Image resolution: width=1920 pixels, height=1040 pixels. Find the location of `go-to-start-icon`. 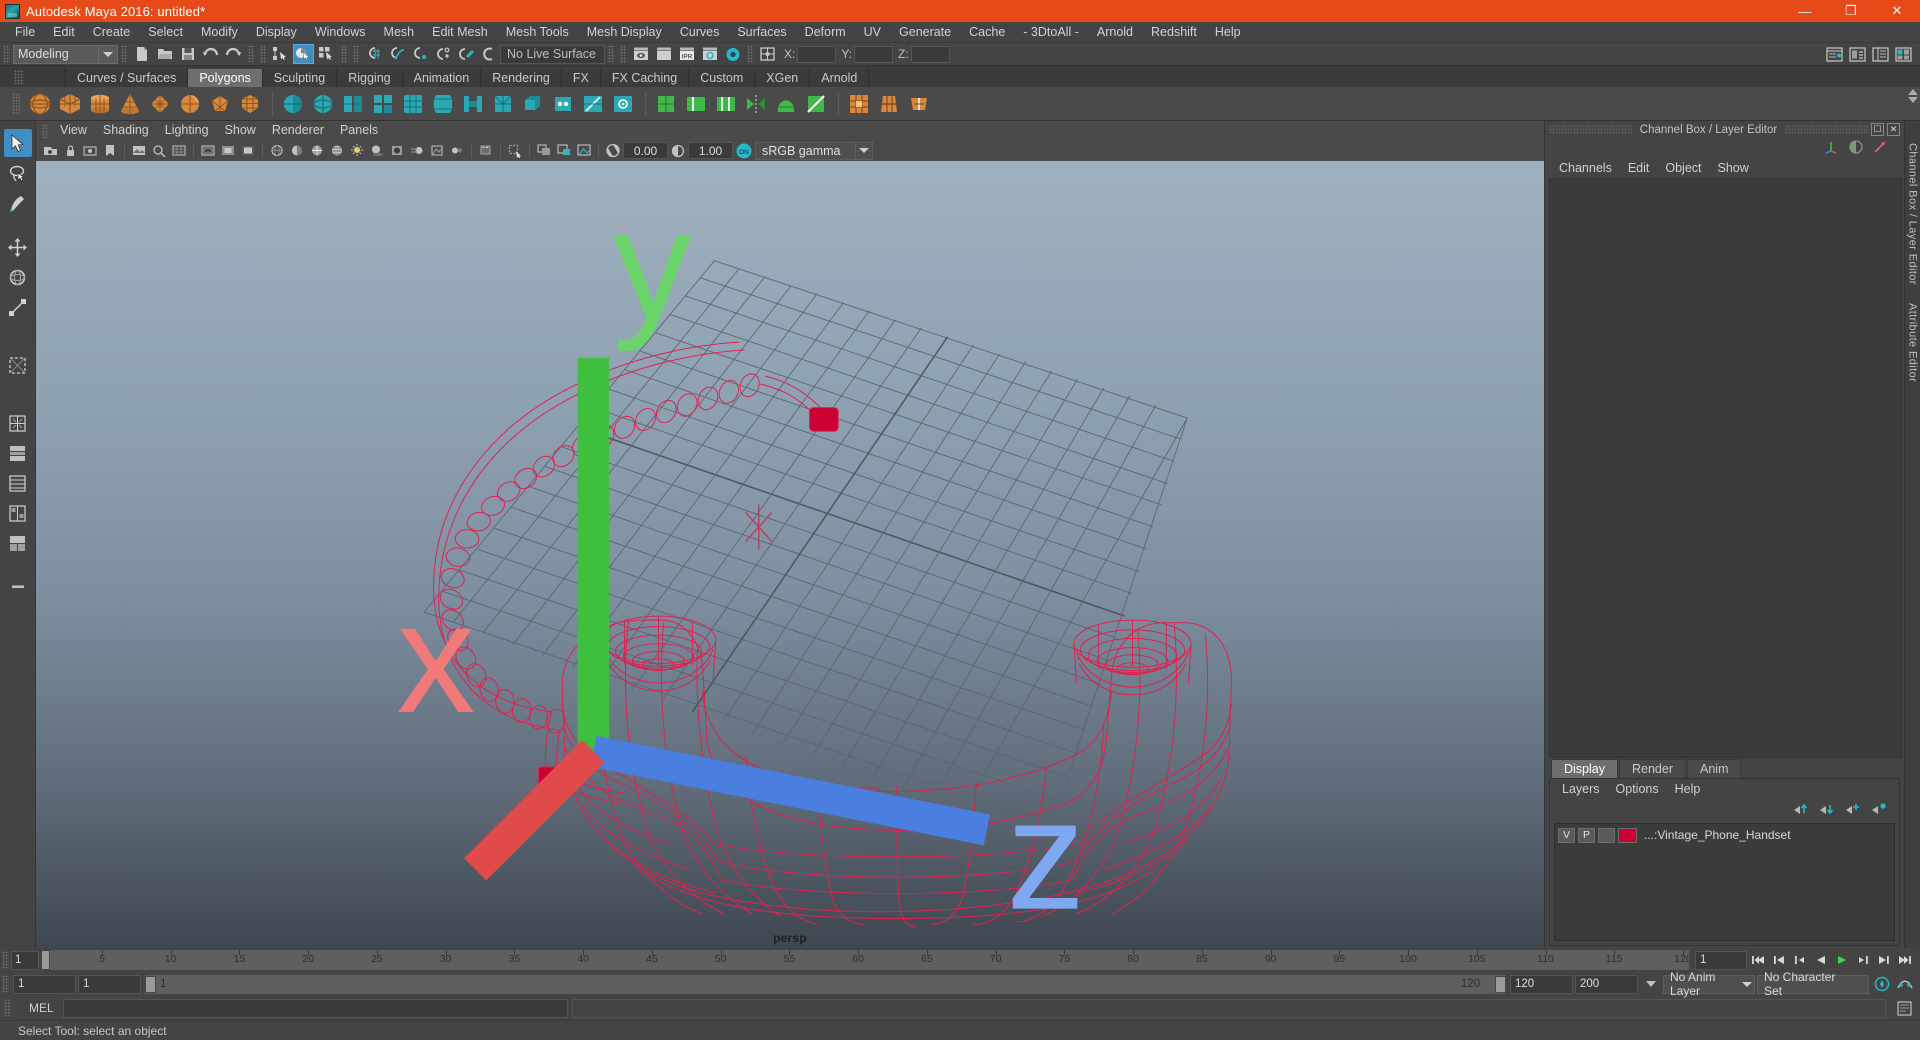

go-to-start-icon is located at coordinates (1757, 960).